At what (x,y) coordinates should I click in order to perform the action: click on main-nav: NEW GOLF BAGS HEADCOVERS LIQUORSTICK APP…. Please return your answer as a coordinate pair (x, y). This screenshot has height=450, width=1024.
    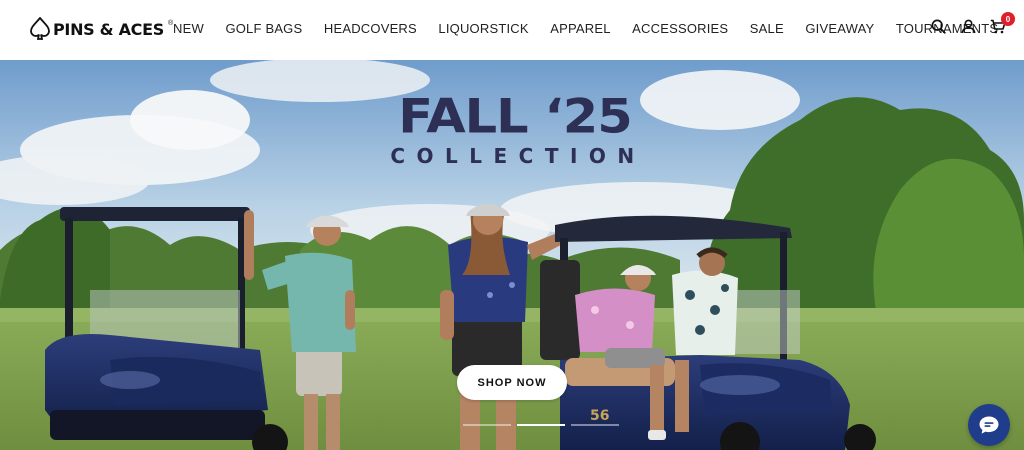
    Looking at the image, I should click on (596, 28).